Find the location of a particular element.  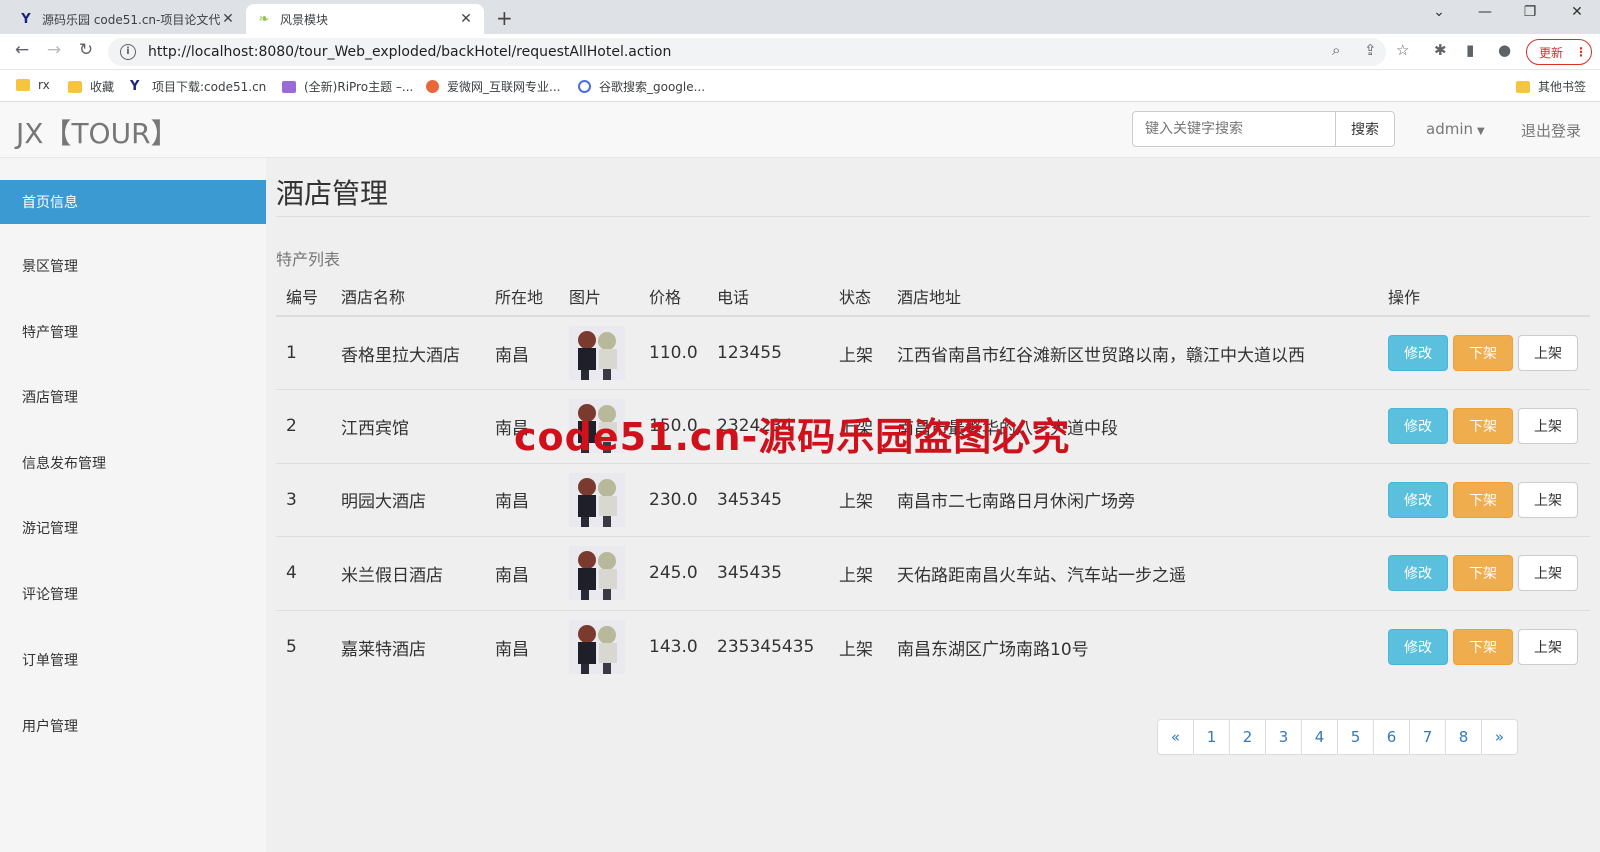

logout-link: 退出登录 is located at coordinates (1551, 130).